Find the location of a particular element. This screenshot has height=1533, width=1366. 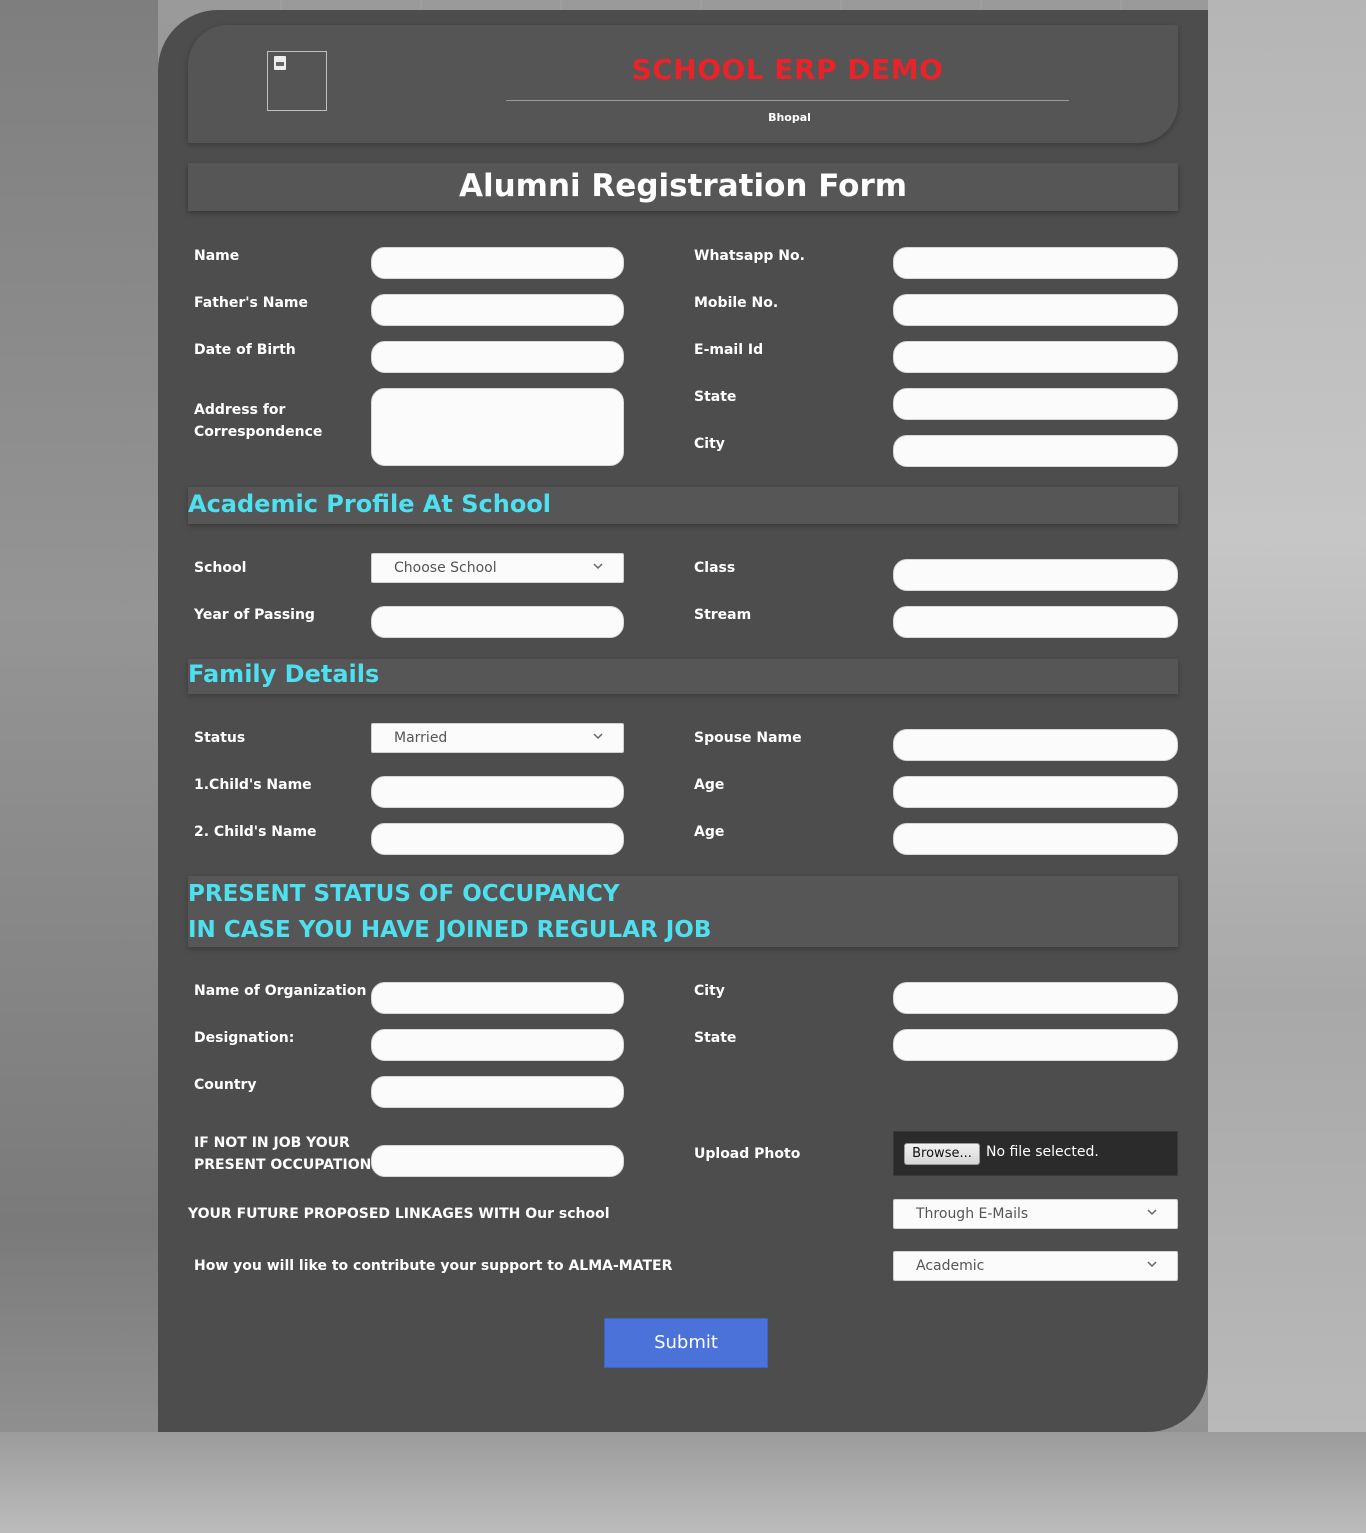

organization-label: Name of Organization is located at coordinates (280, 991).